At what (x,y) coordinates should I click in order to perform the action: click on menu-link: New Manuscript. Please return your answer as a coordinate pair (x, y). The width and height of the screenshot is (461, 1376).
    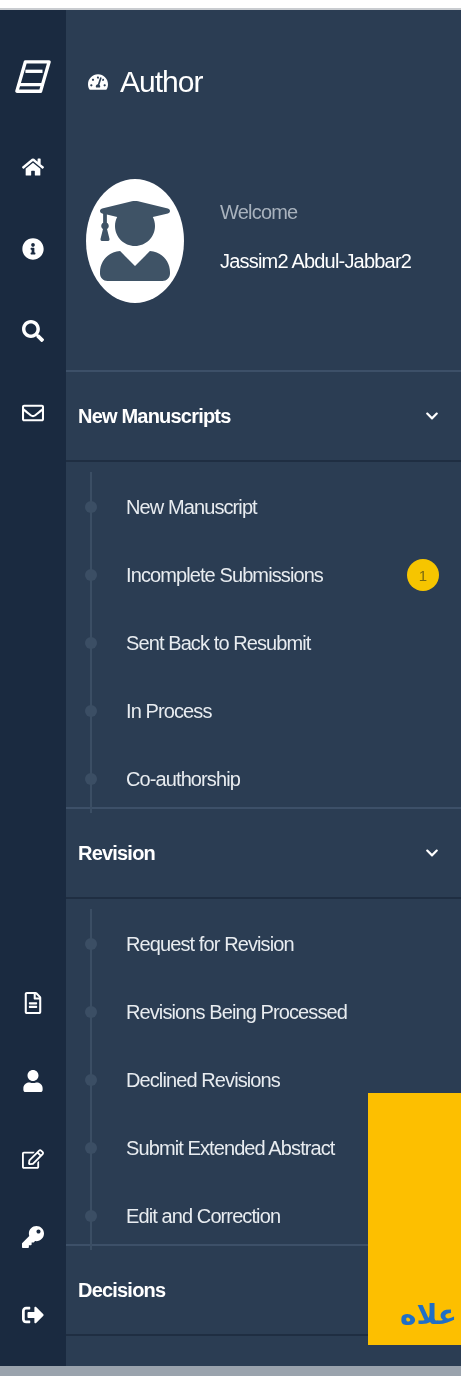
    Looking at the image, I should click on (191, 507).